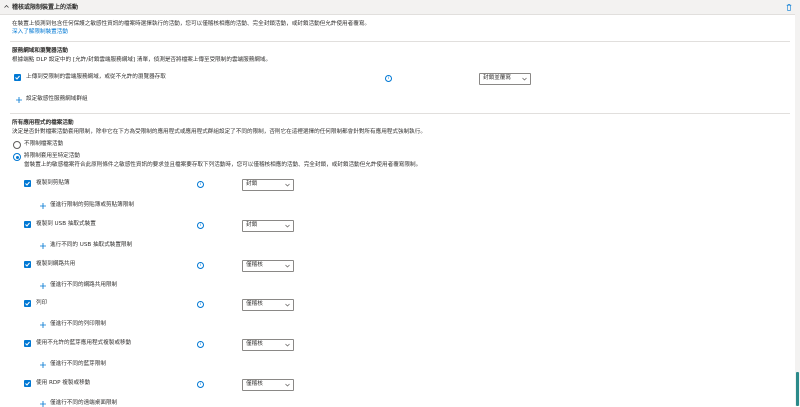 This screenshot has width=800, height=407. What do you see at coordinates (17, 157) in the screenshot?
I see `radio-apply-restrictions` at bounding box center [17, 157].